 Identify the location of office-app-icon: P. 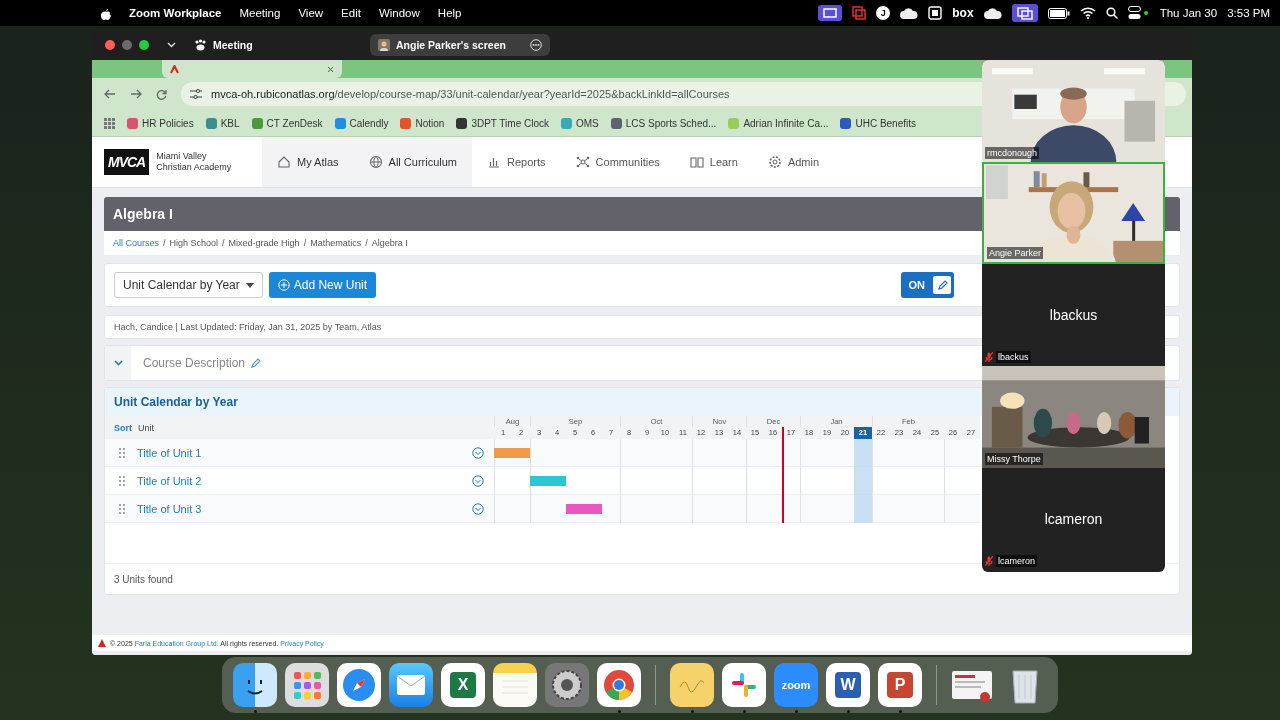
(900, 685).